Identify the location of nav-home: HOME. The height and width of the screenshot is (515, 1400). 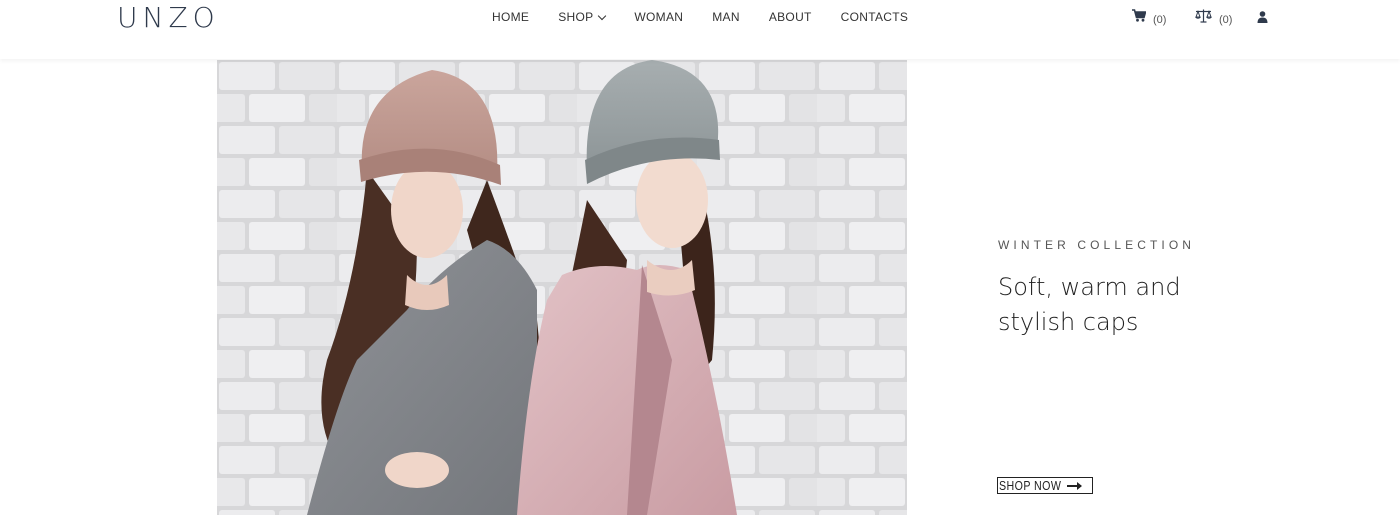
(510, 17).